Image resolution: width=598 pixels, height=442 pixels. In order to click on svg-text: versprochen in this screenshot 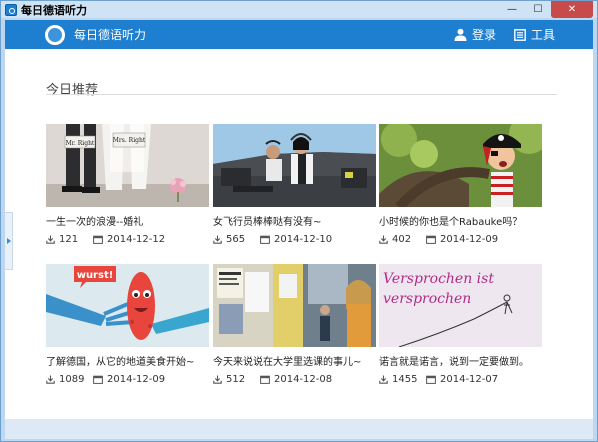, I will do `click(427, 299)`.